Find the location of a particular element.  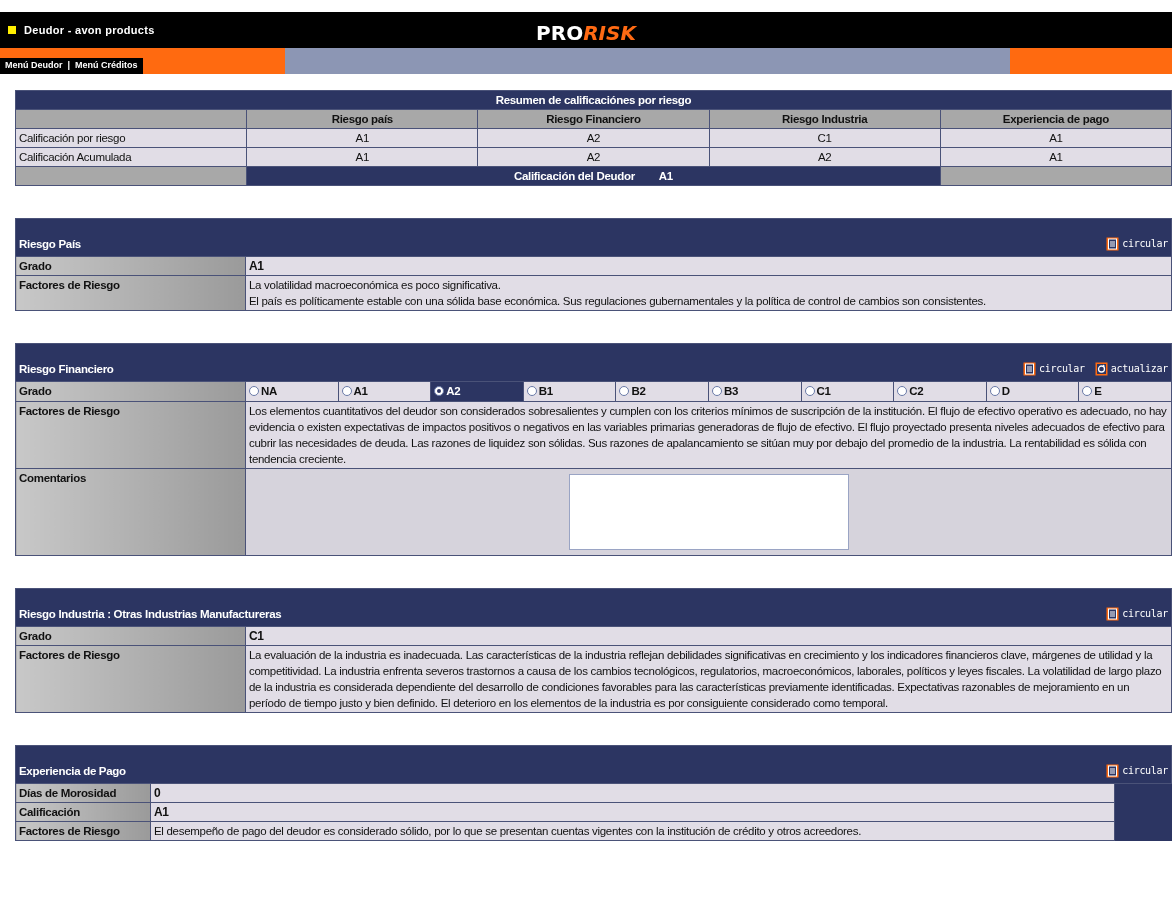

action-link: actualizar is located at coordinates (1131, 369).